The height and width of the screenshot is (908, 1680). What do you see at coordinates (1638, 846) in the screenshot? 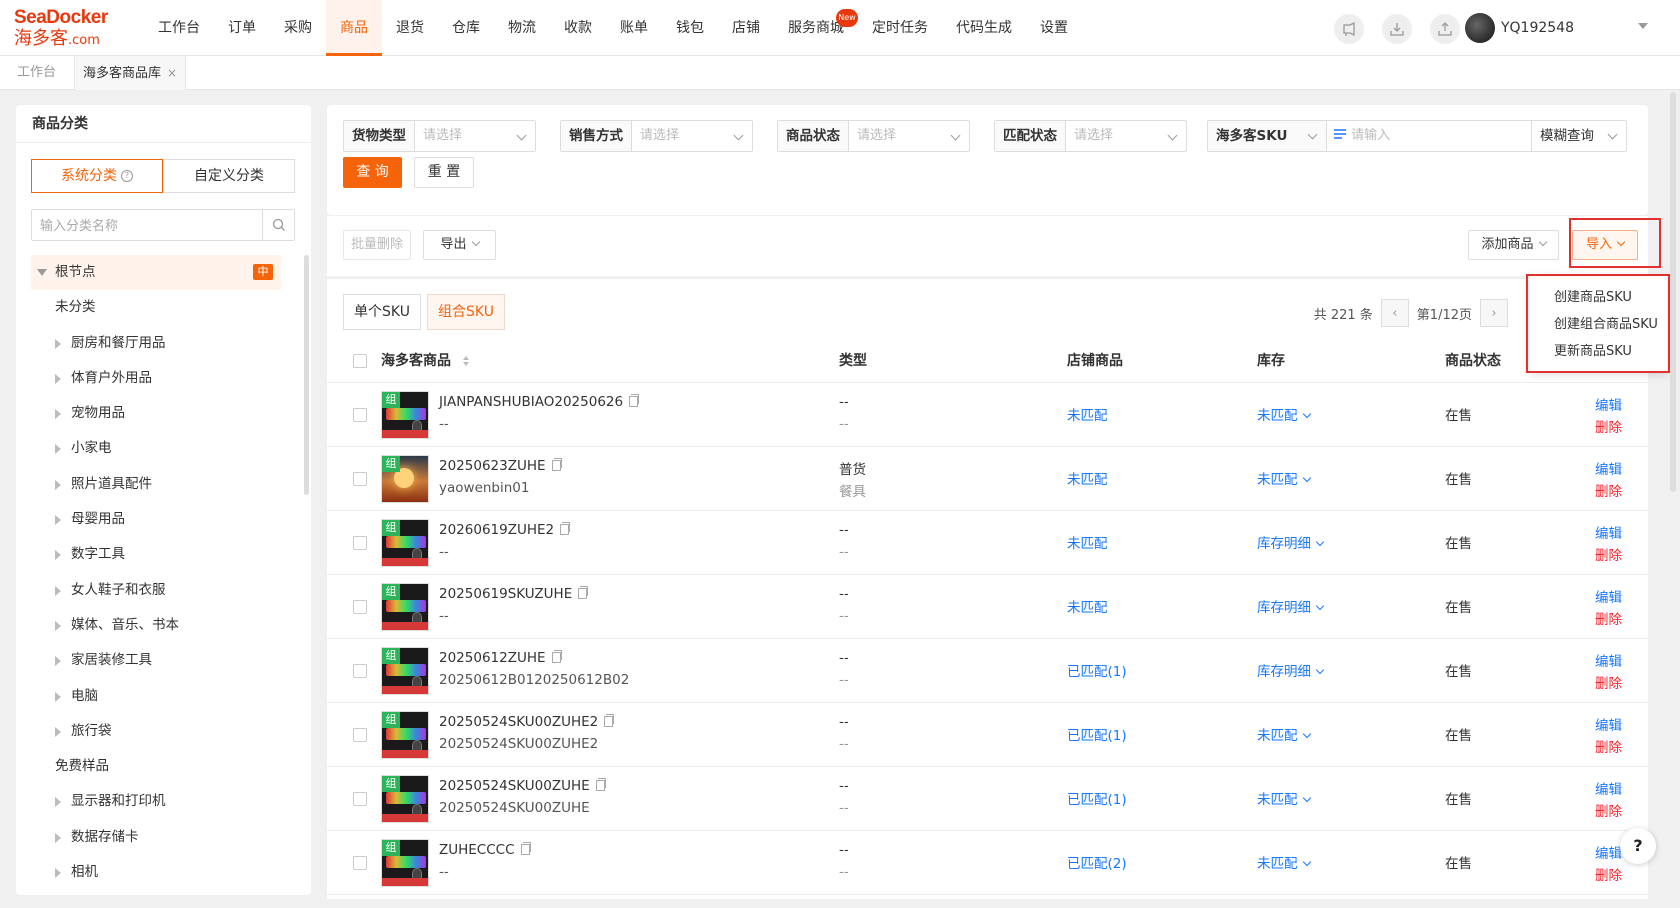
I see `help-button: ?` at bounding box center [1638, 846].